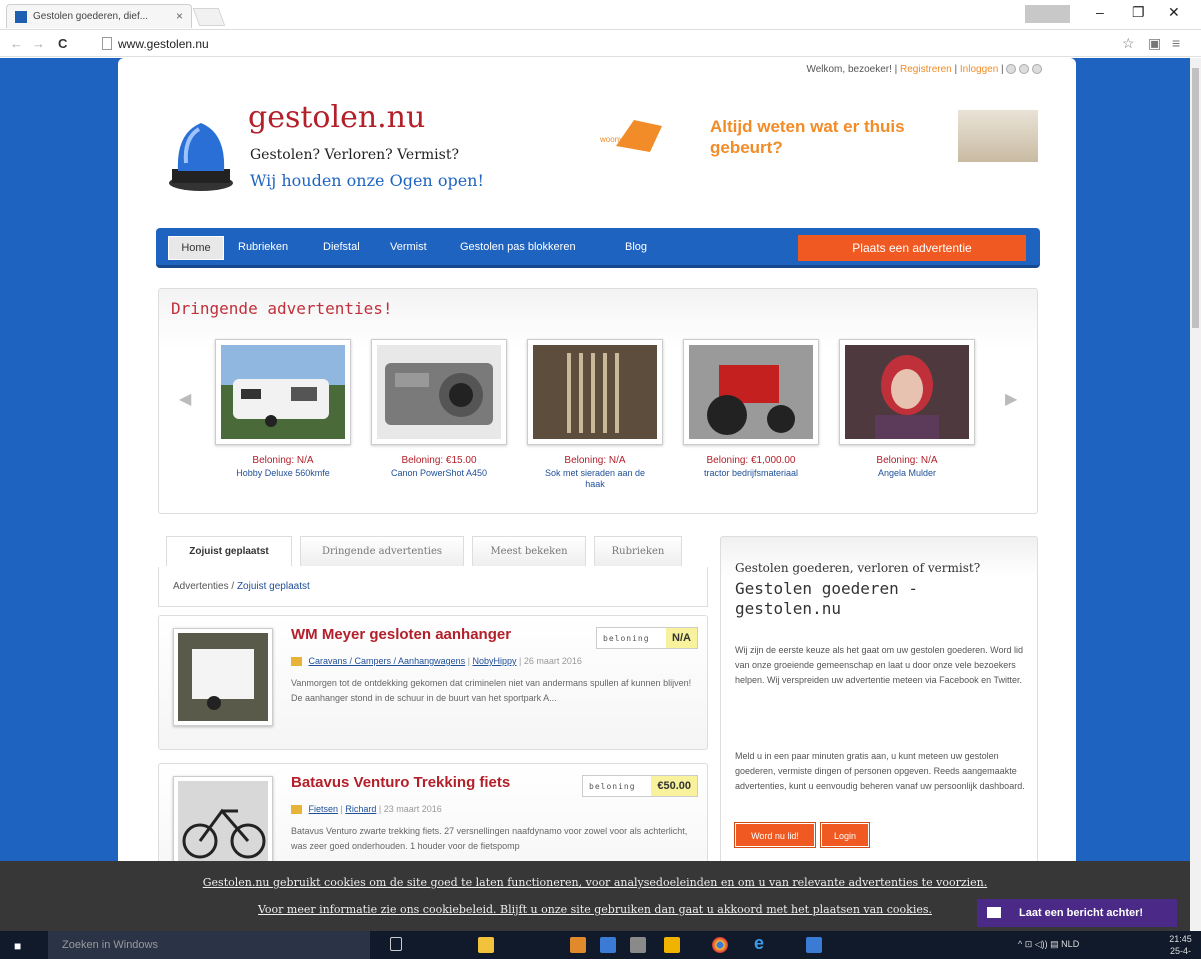 The height and width of the screenshot is (959, 1201). What do you see at coordinates (751, 473) in the screenshot?
I see `card-name: tractor bedrijfsmateriaal` at bounding box center [751, 473].